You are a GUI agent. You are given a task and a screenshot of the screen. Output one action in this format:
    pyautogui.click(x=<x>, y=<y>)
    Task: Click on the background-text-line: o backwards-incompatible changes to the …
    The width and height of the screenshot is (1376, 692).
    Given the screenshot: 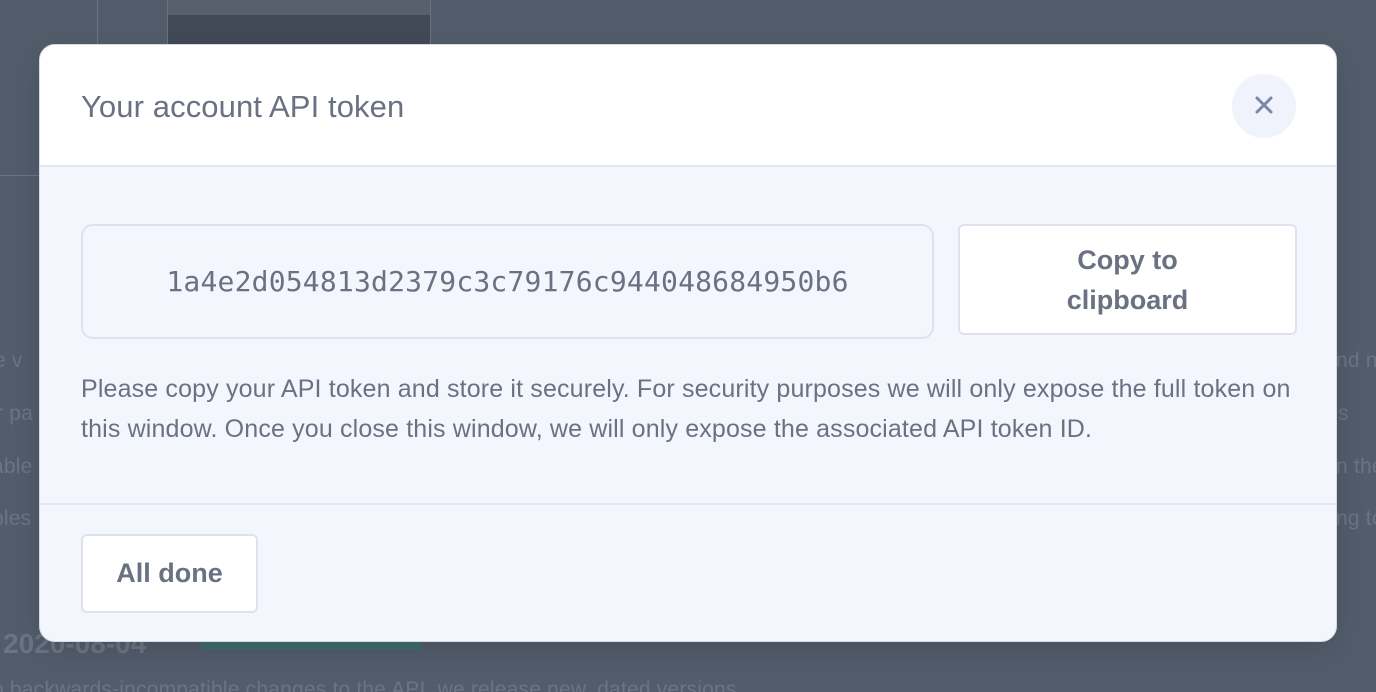 What is the action you would take?
    pyautogui.click(x=368, y=685)
    